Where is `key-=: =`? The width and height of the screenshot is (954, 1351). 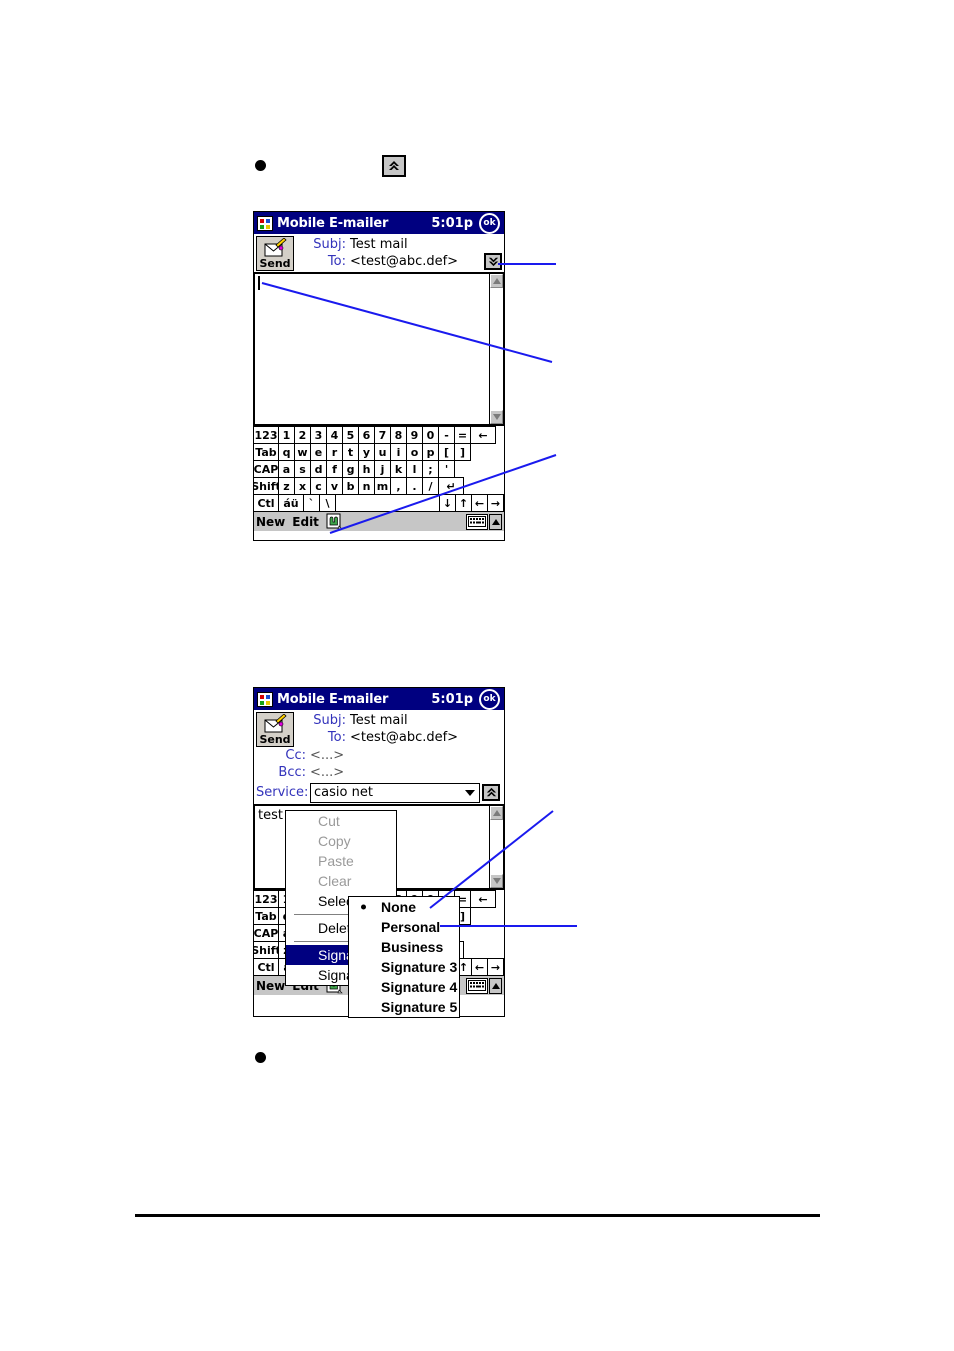
key-=: = is located at coordinates (462, 435).